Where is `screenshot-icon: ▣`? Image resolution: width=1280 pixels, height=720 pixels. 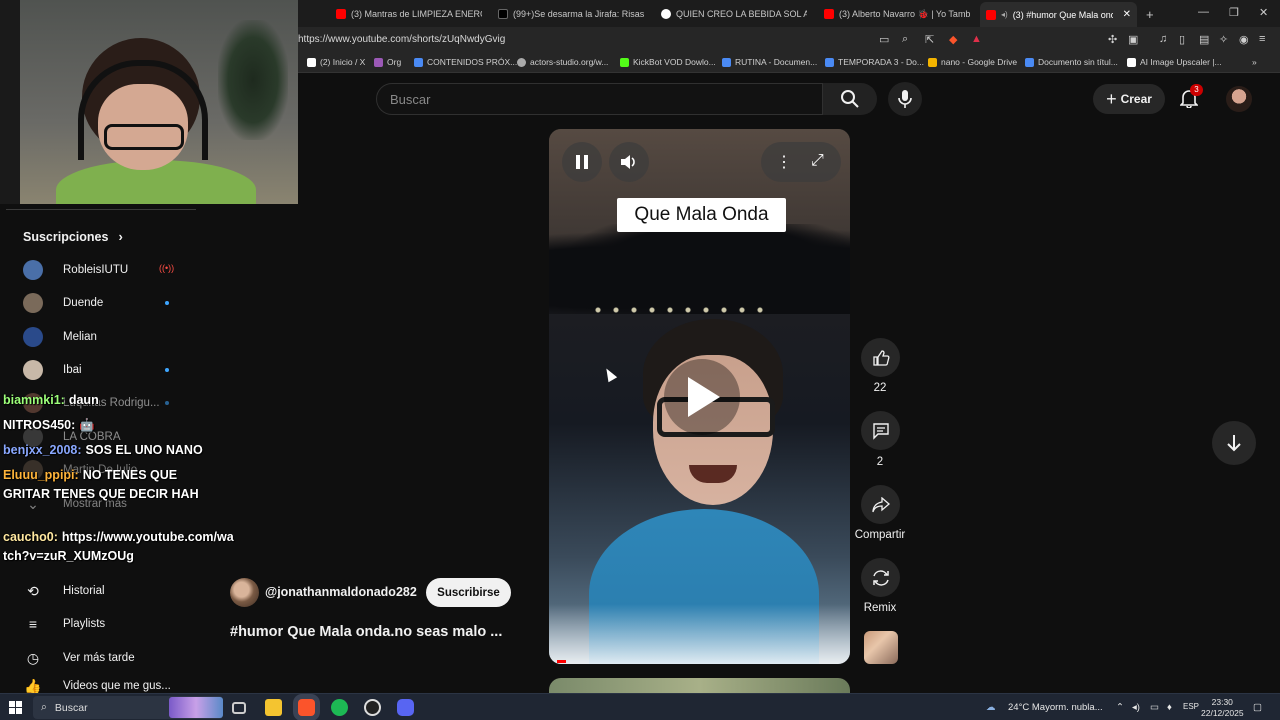
screenshot-icon: ▣ is located at coordinates (1133, 39).